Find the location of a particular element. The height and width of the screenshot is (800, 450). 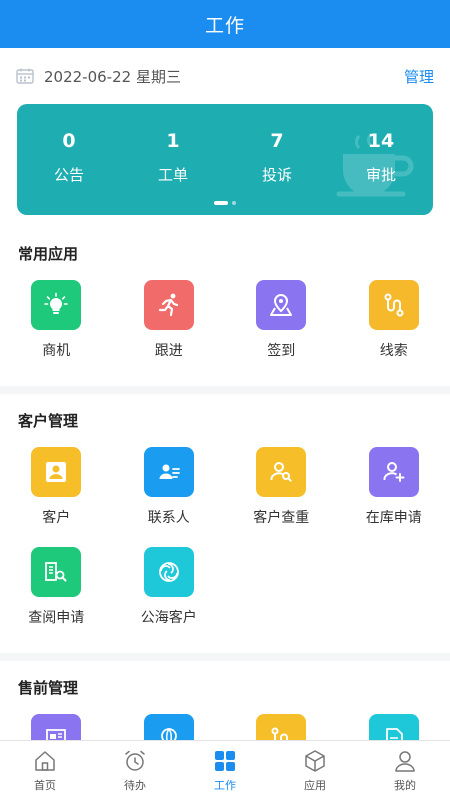

bottom-tab-bar: 首页 待办 工作 应用 我的 is located at coordinates (225, 770).